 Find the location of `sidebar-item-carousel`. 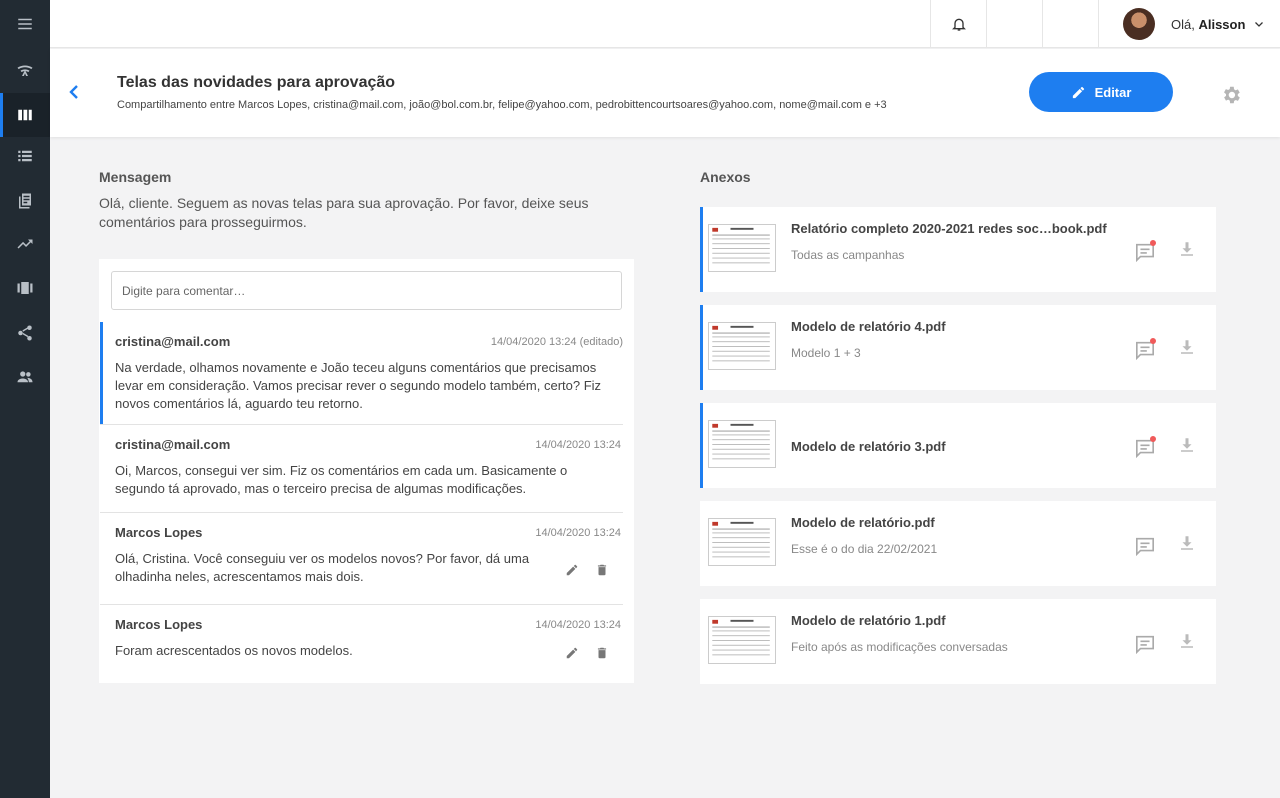

sidebar-item-carousel is located at coordinates (25, 288).